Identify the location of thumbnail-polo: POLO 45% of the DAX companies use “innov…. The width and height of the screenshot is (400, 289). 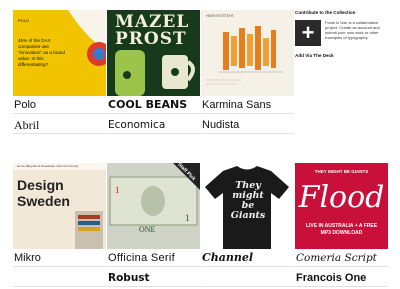
(59, 53).